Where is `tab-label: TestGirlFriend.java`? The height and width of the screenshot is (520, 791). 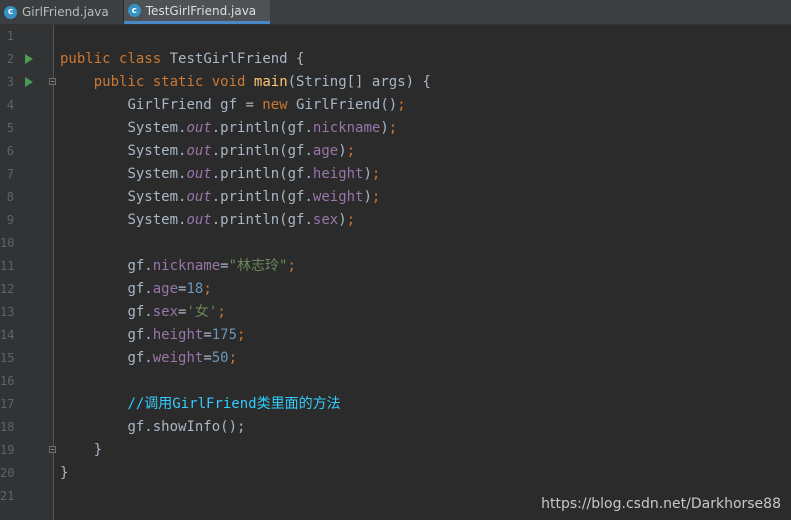 tab-label: TestGirlFriend.java is located at coordinates (201, 10).